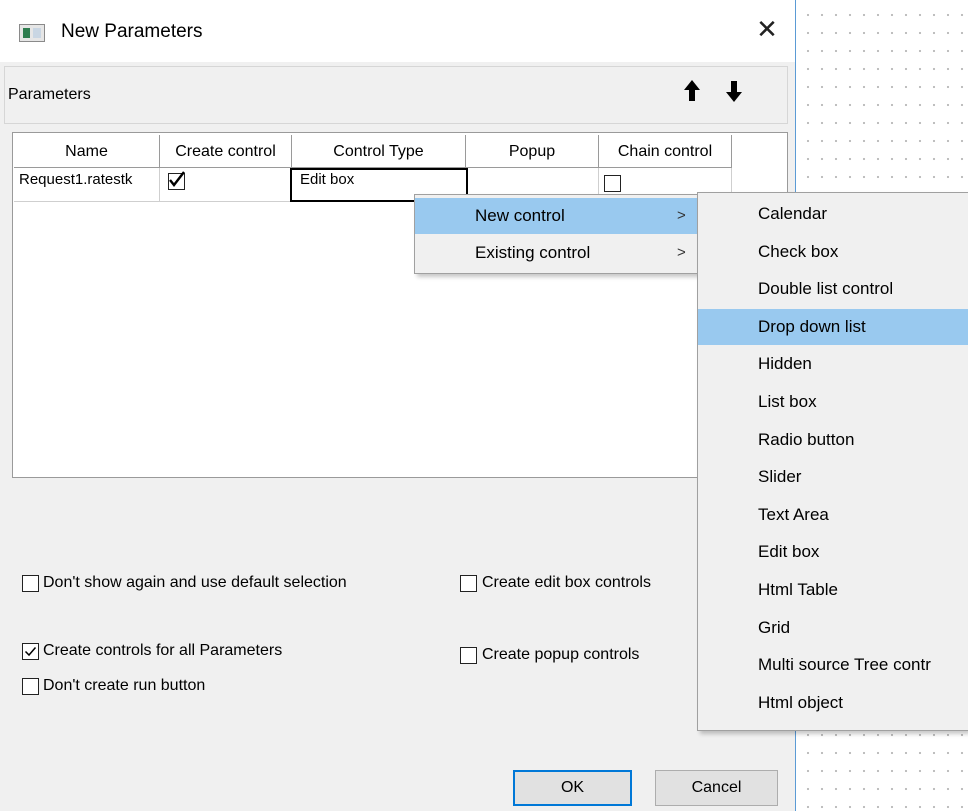 This screenshot has height=811, width=968. I want to click on cancel-button: Cancel, so click(716, 788).